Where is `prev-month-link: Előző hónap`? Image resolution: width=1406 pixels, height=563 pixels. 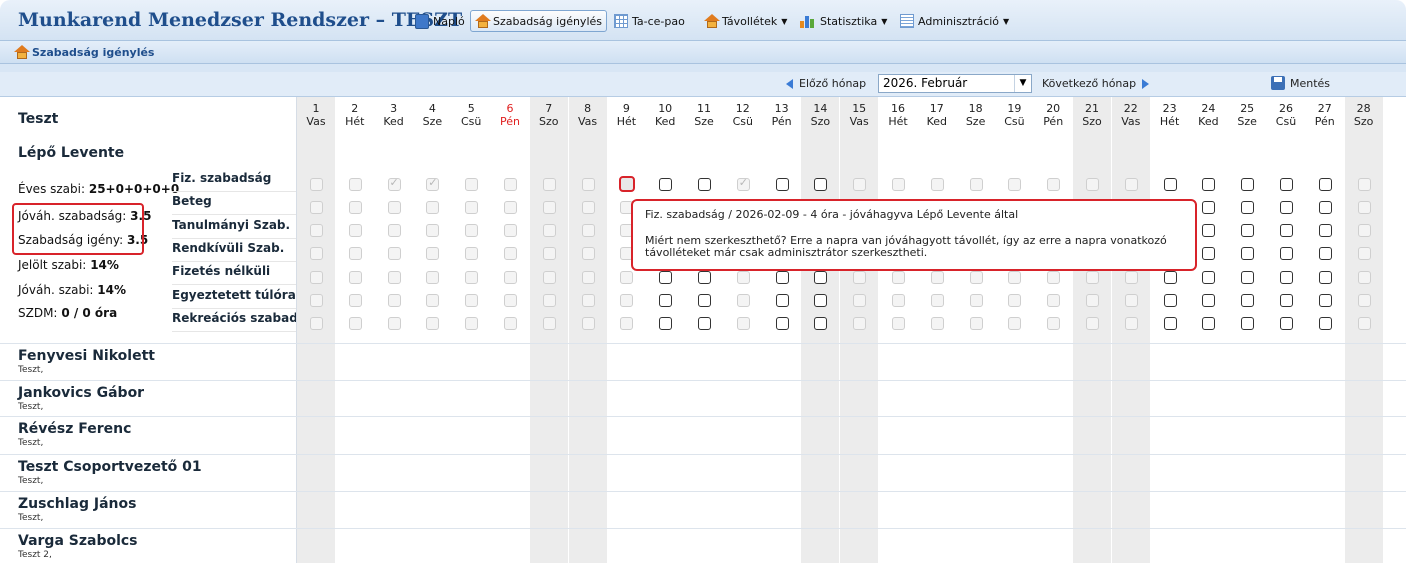
prev-month-link: Előző hónap is located at coordinates (826, 83).